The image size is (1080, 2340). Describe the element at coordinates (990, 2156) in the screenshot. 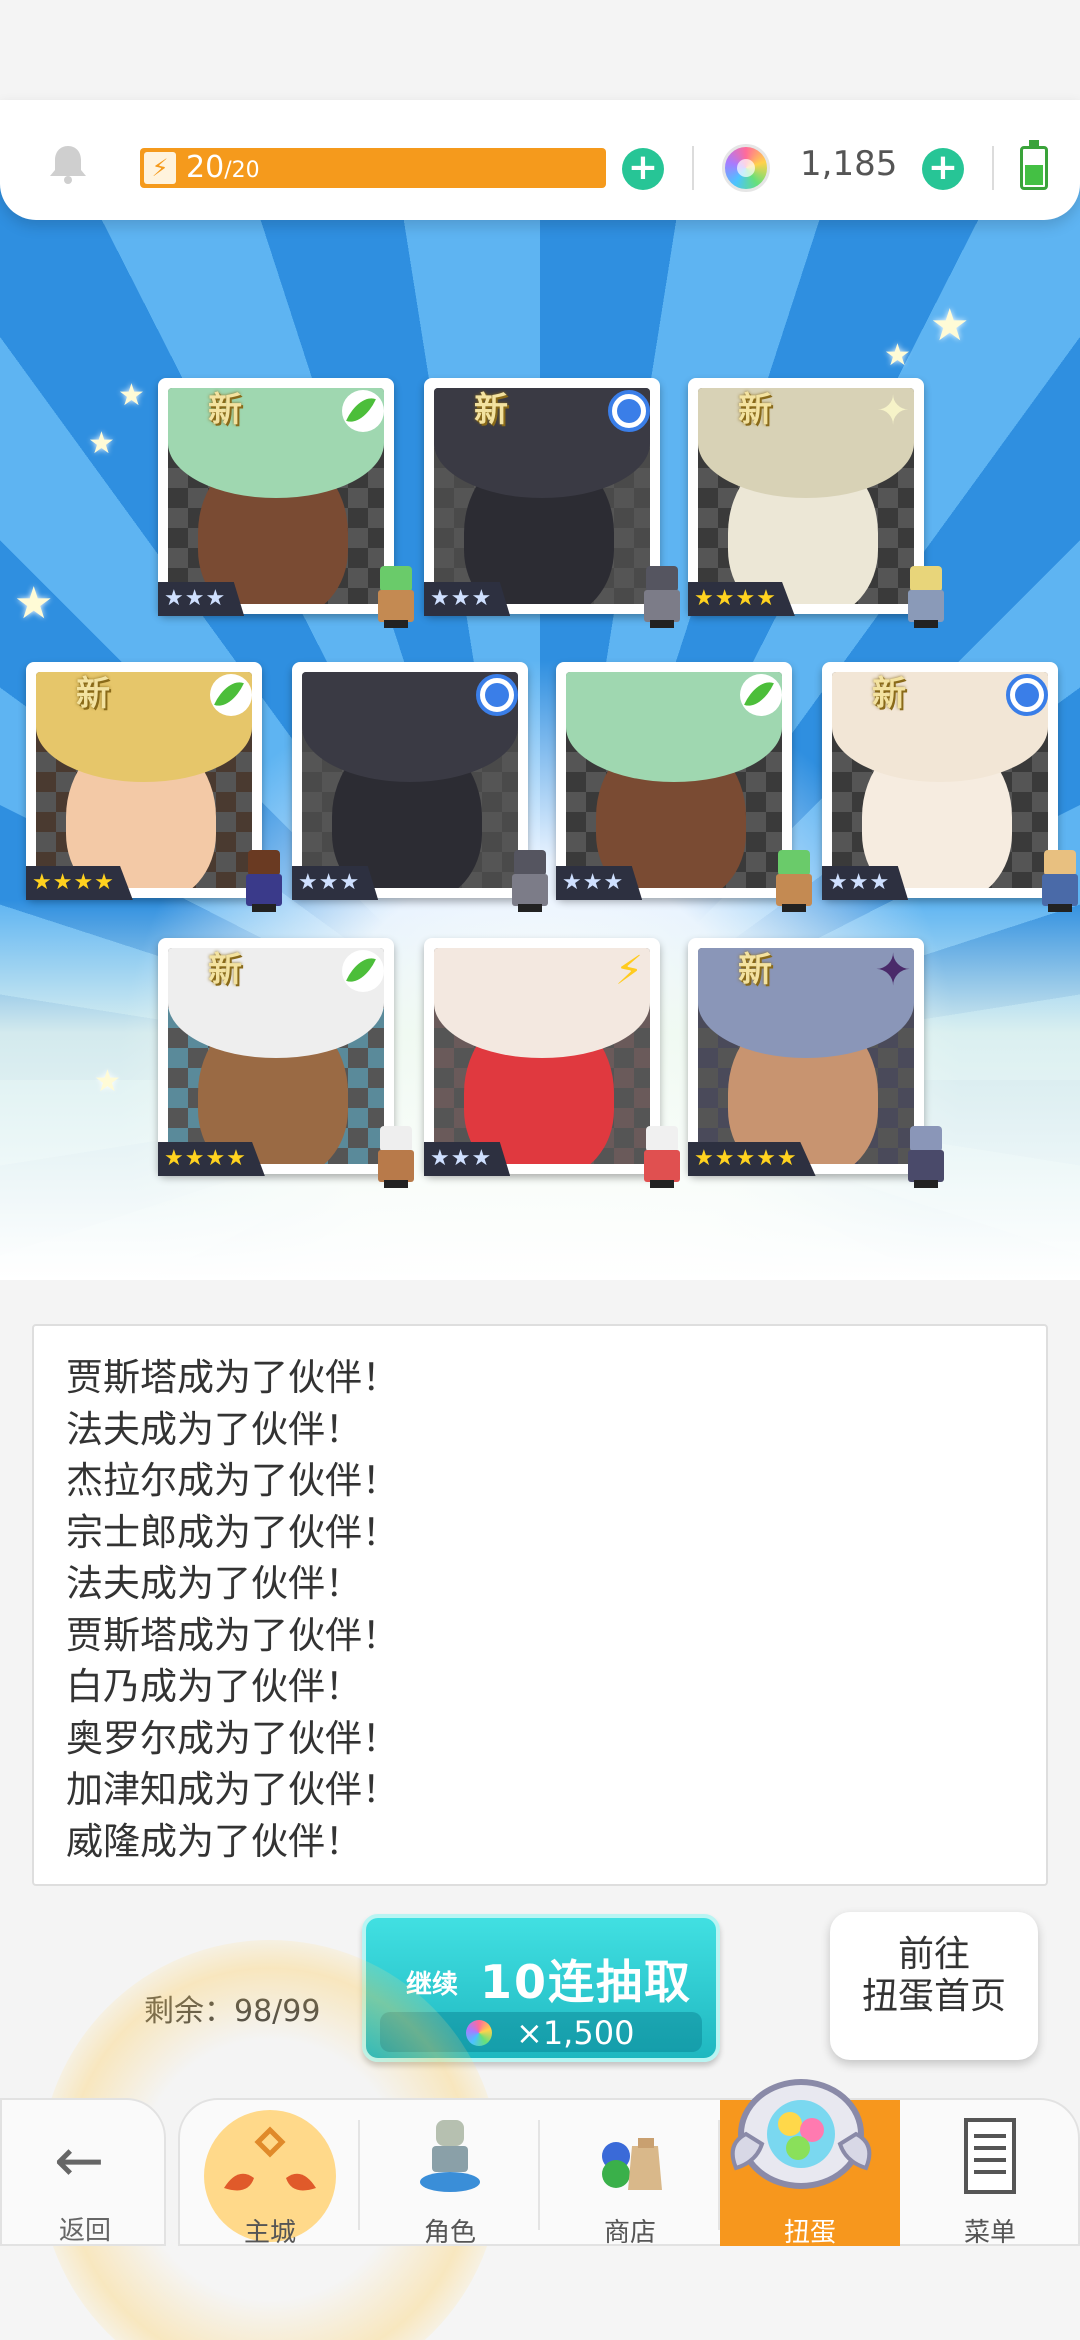

I see `menu-icon` at that location.